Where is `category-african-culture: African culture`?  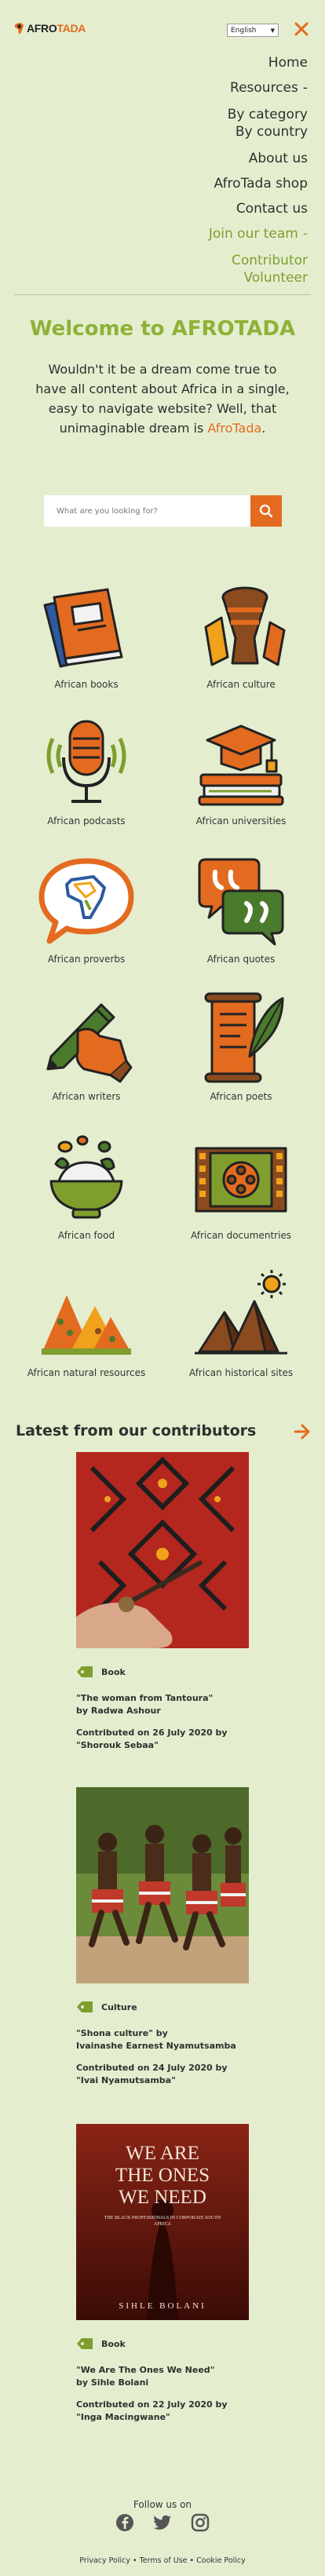
category-african-culture: African culture is located at coordinates (241, 634).